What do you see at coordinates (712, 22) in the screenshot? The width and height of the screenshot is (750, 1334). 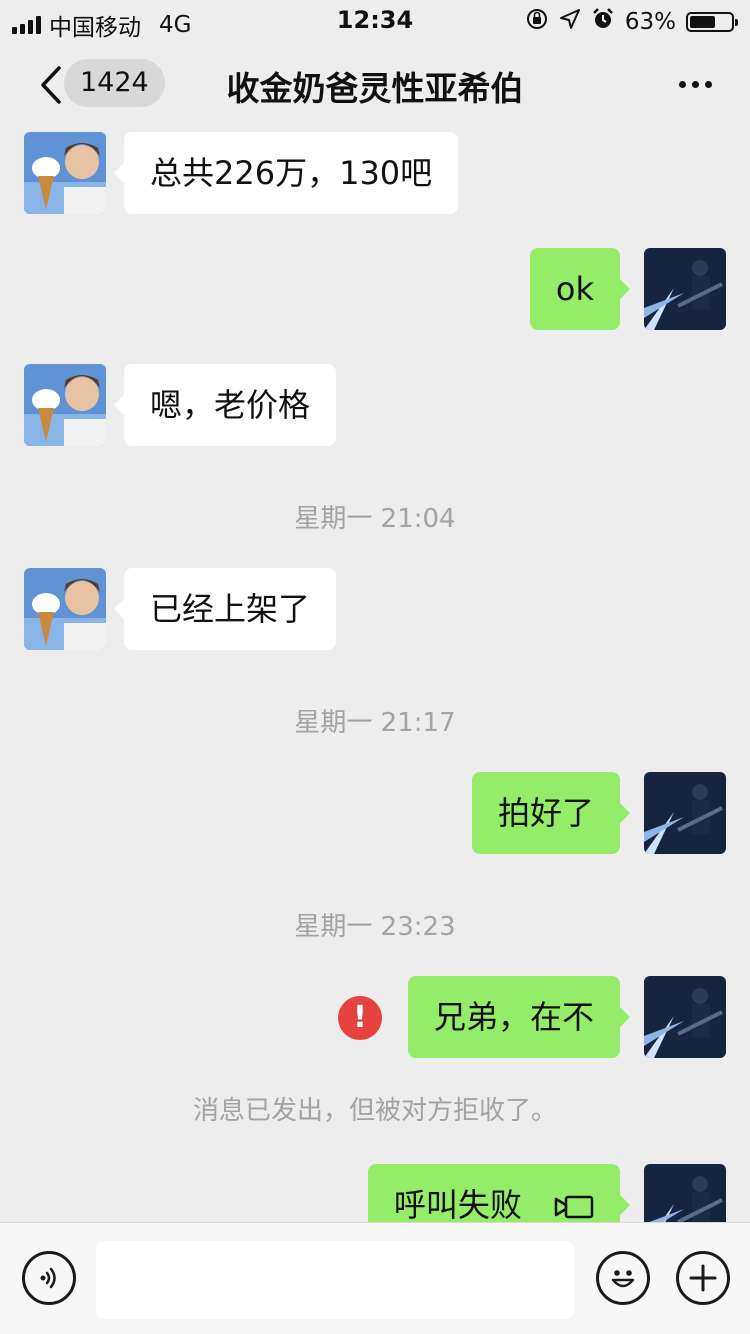 I see `battery-icon` at bounding box center [712, 22].